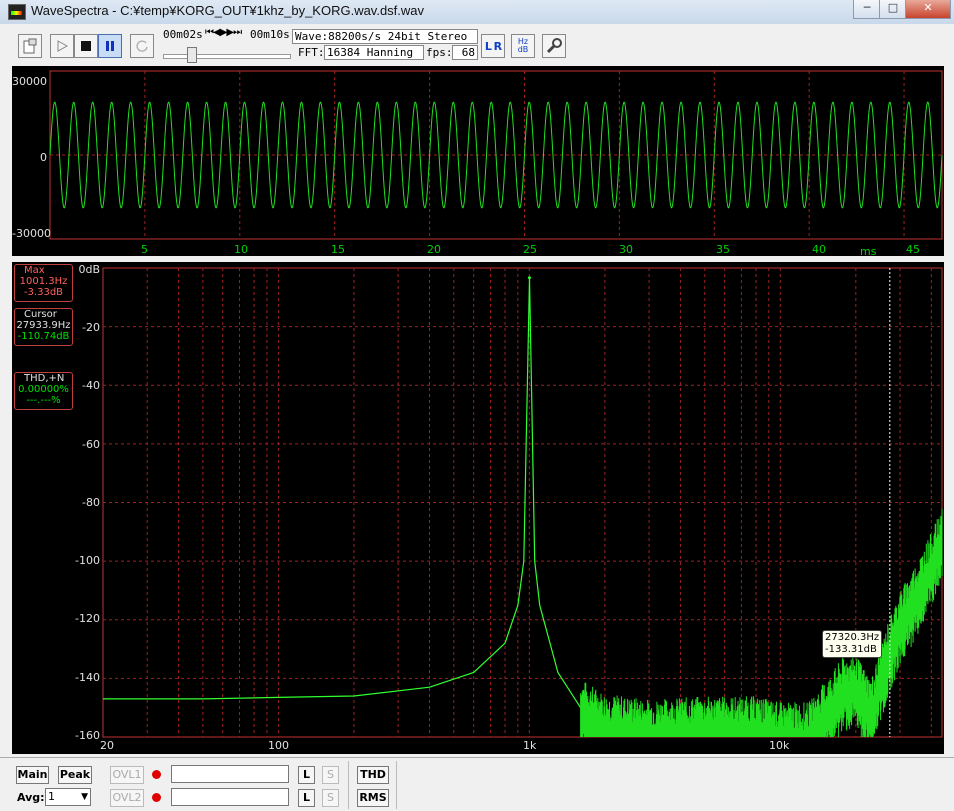 The width and height of the screenshot is (954, 811). I want to click on spec-x-tick: 100, so click(278, 745).